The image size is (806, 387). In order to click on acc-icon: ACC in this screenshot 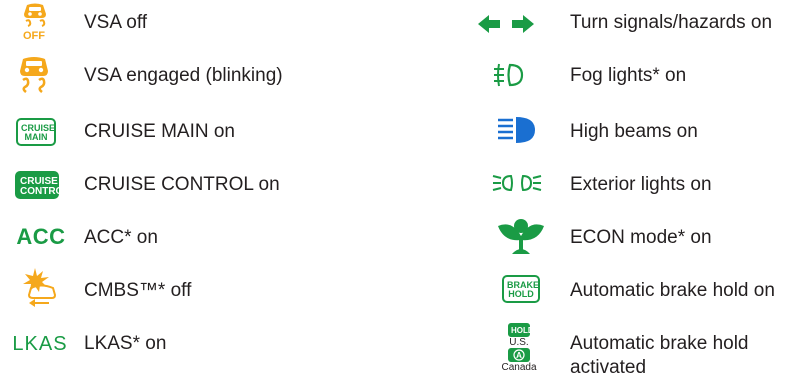, I will do `click(41, 237)`.